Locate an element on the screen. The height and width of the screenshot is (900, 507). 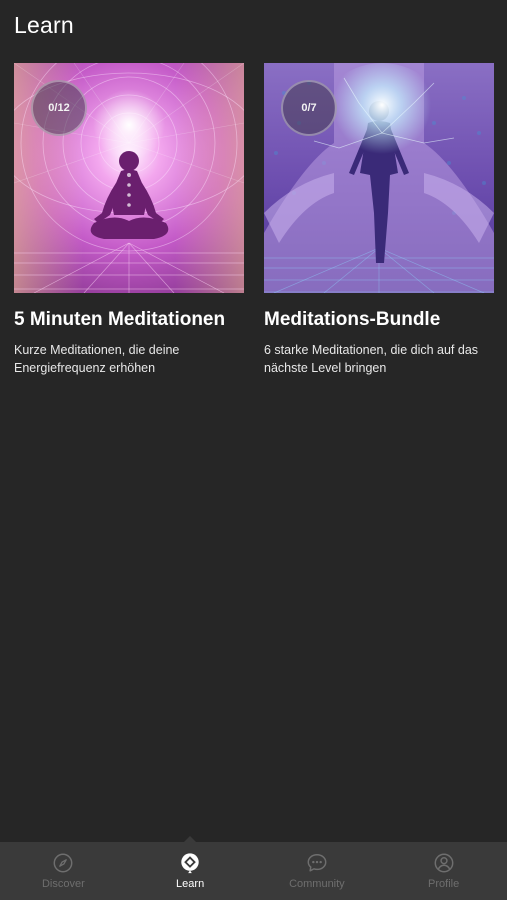
tab-label: Discover is located at coordinates (63, 884).